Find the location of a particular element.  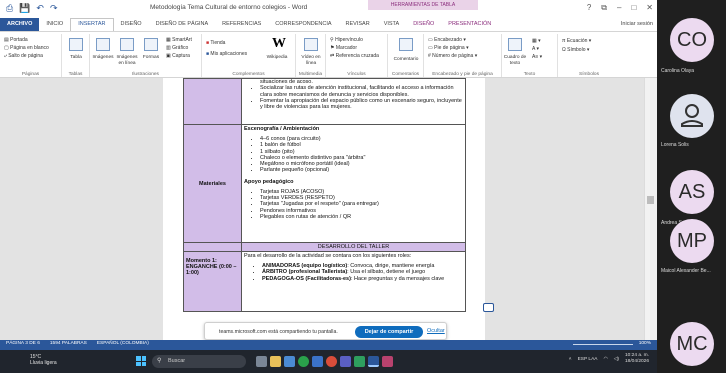

app-icon is located at coordinates (331, 361).